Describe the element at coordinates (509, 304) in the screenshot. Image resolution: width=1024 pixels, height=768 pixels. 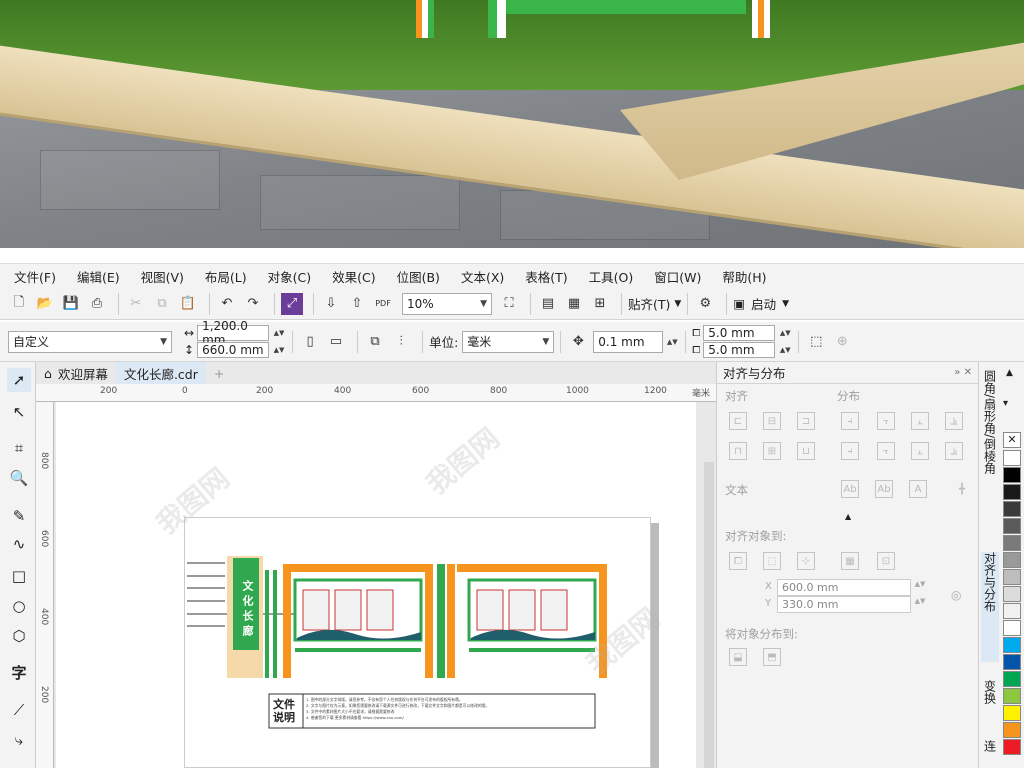
I see `full-screen-icon: ⛶` at that location.